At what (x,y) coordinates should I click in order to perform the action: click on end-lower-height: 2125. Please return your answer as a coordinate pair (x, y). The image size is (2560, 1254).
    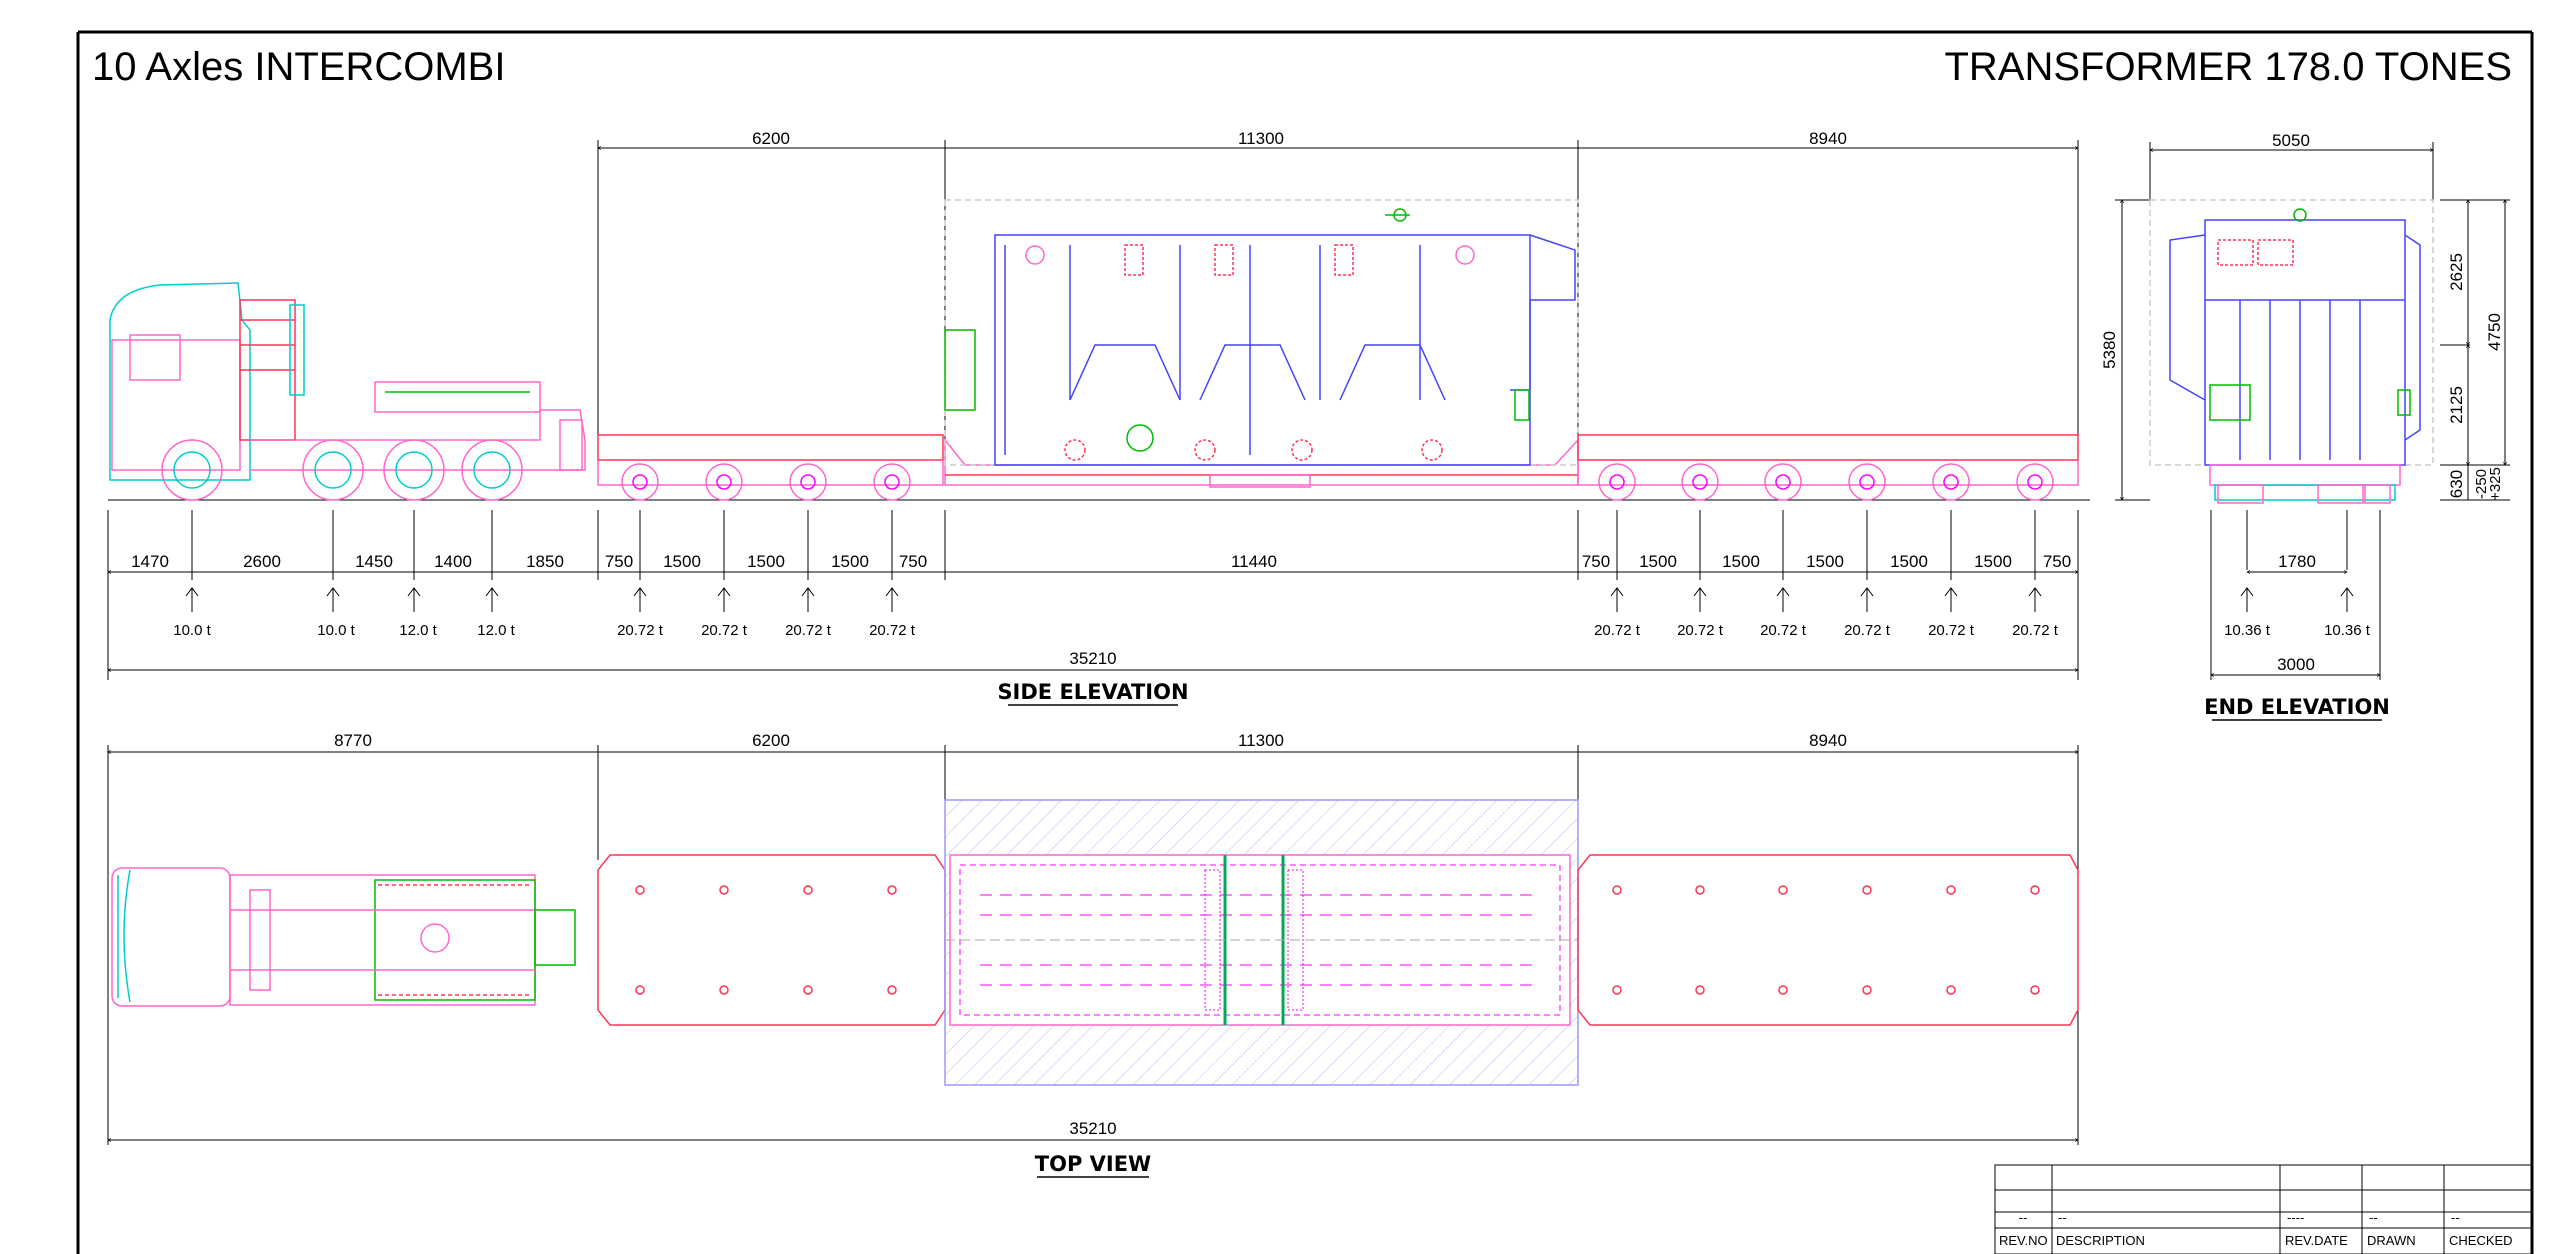
    Looking at the image, I should click on (2456, 405).